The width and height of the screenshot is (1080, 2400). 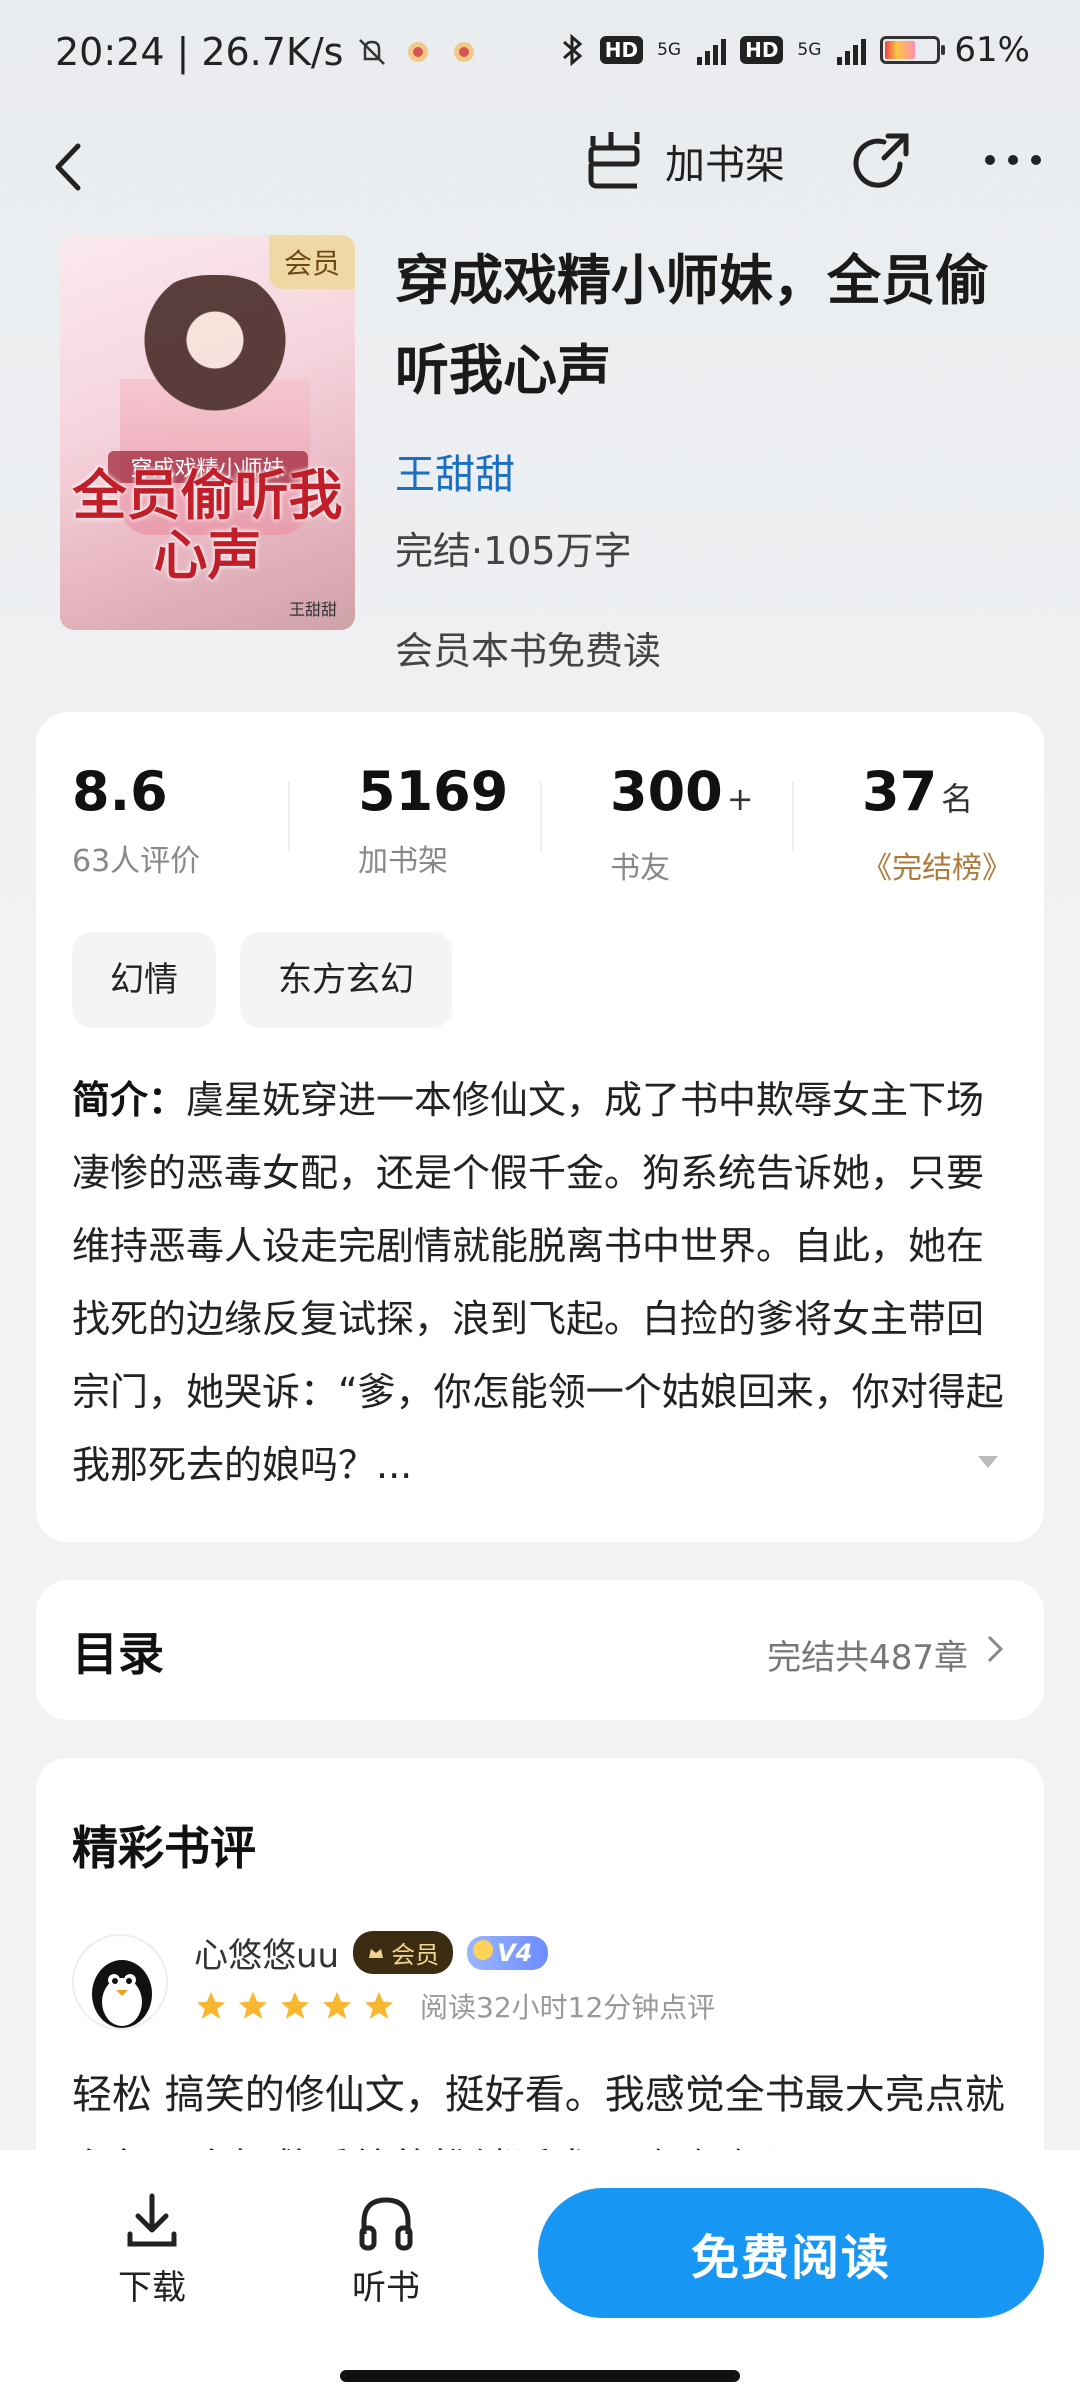 What do you see at coordinates (572, 50) in the screenshot?
I see `bluetooth-icon` at bounding box center [572, 50].